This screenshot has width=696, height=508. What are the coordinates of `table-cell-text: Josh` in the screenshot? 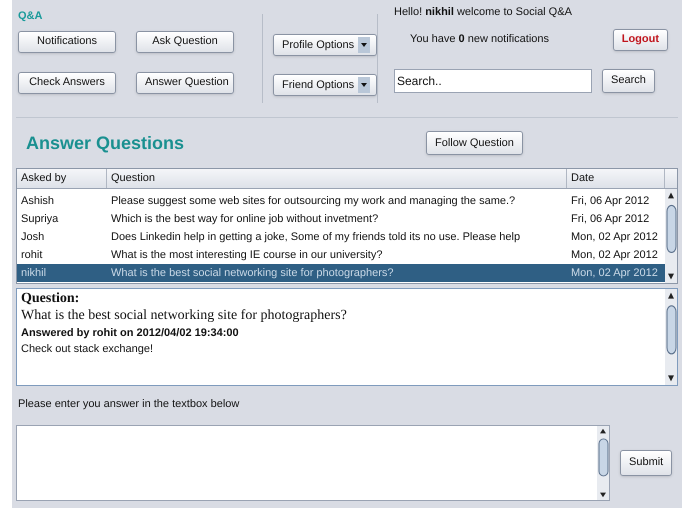 It's located at (33, 237).